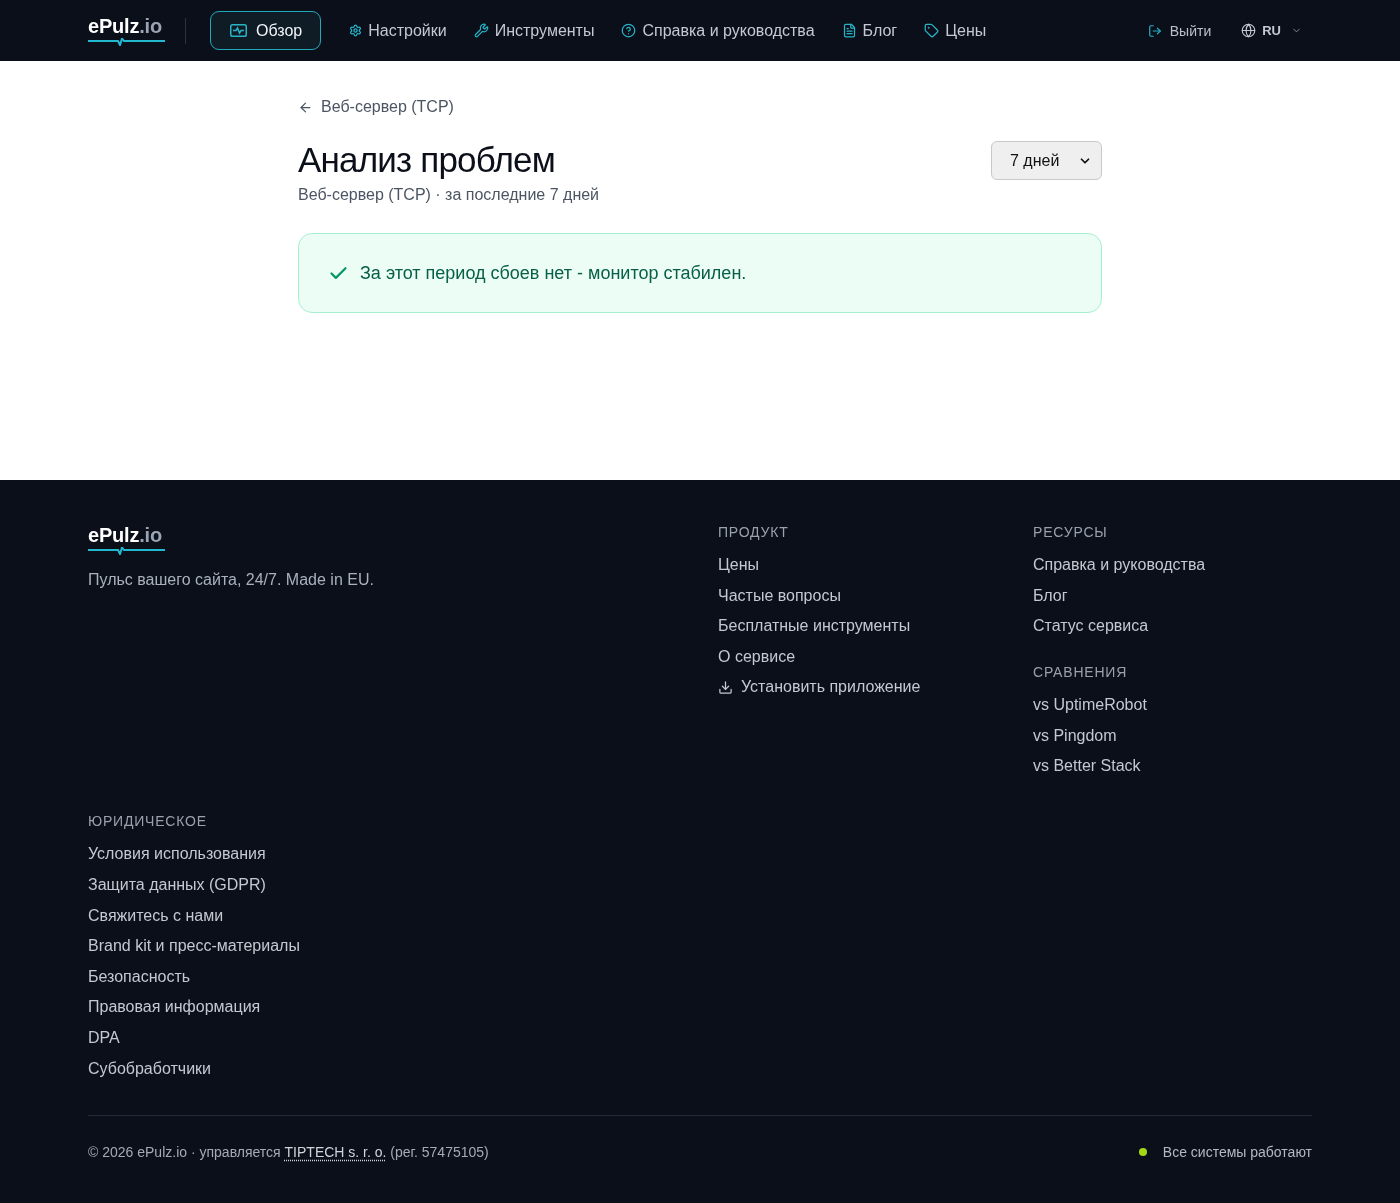 The height and width of the screenshot is (1203, 1400). Describe the element at coordinates (174, 1007) in the screenshot. I see `footer-link: Правовая информация` at that location.